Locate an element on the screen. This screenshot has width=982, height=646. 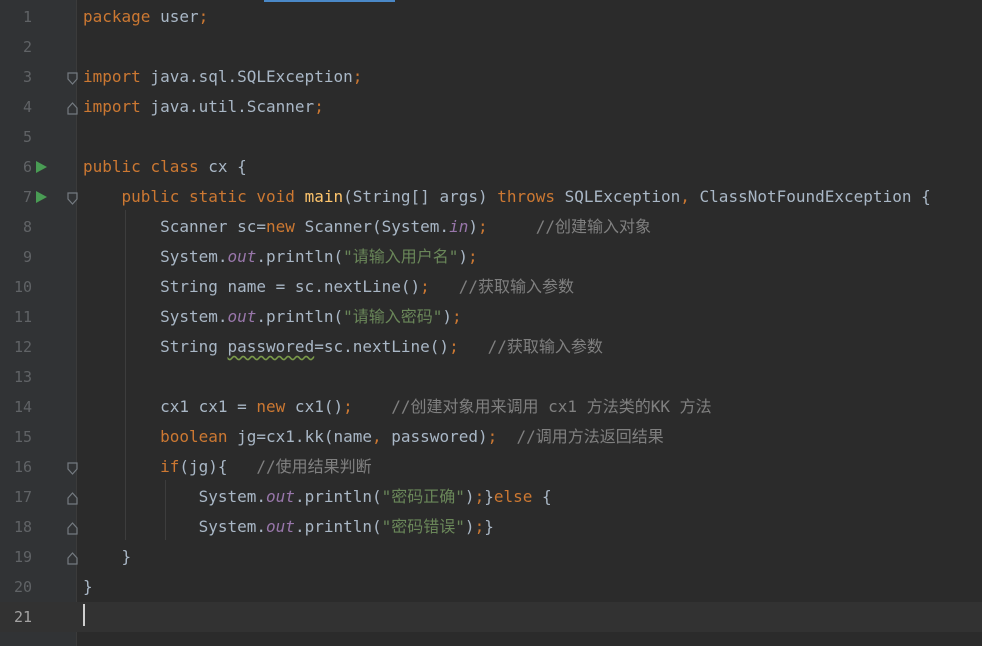
text-caret is located at coordinates (84, 615).